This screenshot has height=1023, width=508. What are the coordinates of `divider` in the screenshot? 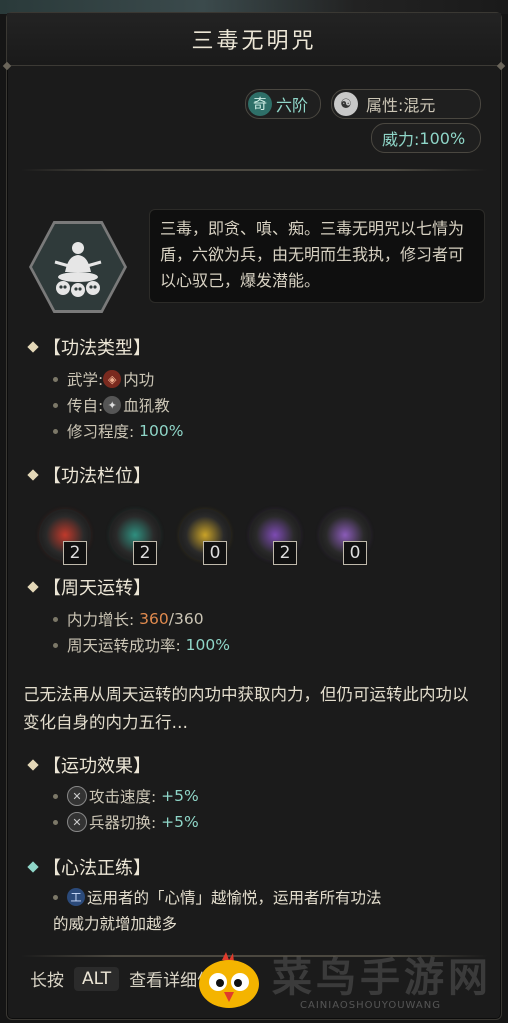 It's located at (254, 170).